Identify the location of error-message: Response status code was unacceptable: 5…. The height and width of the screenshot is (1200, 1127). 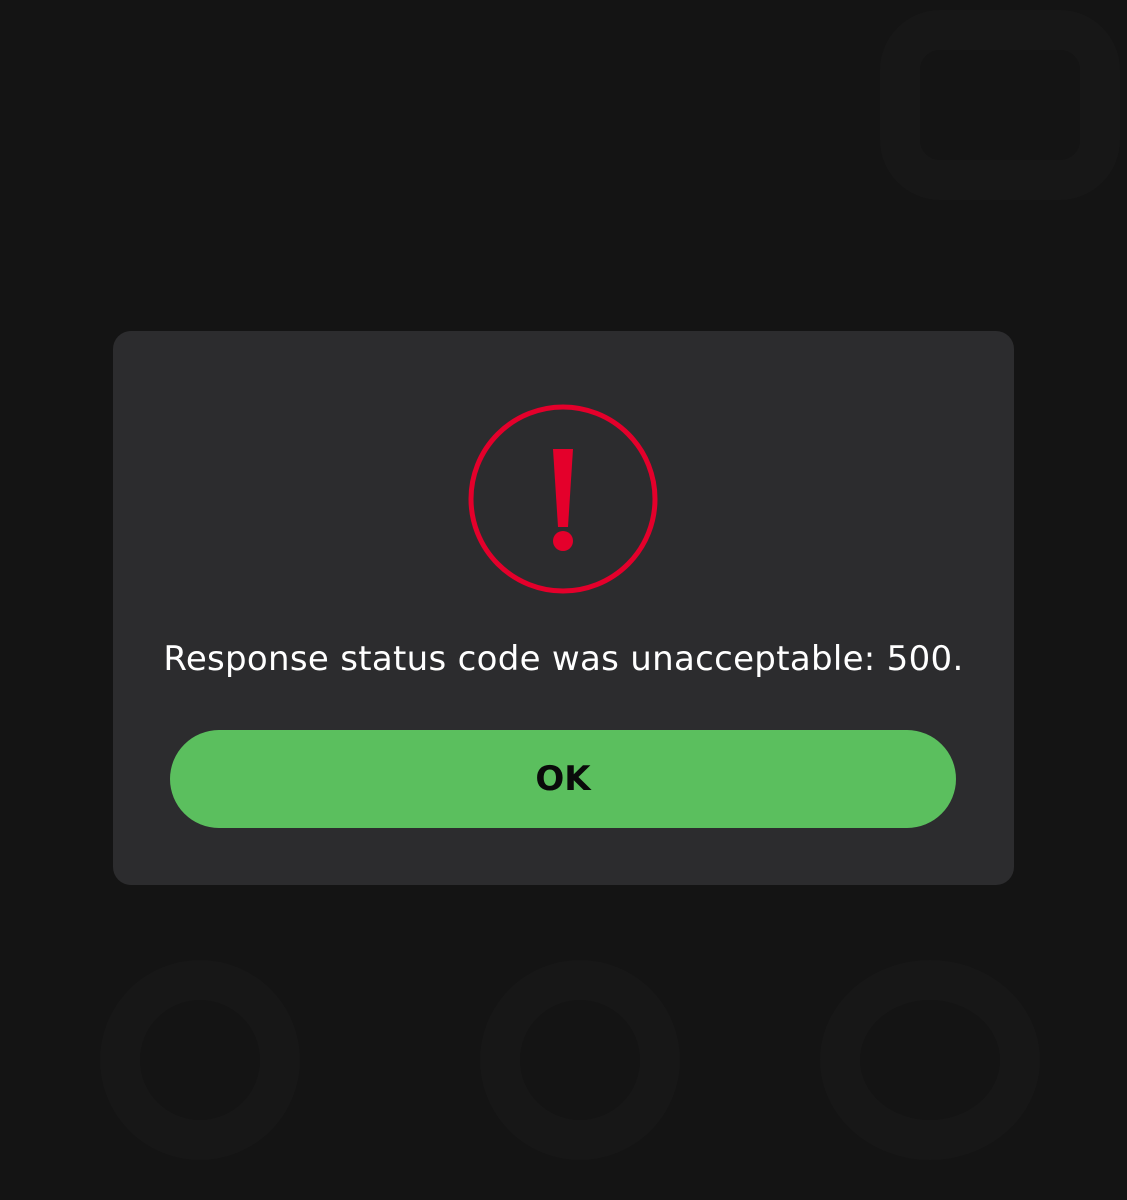
(563, 659).